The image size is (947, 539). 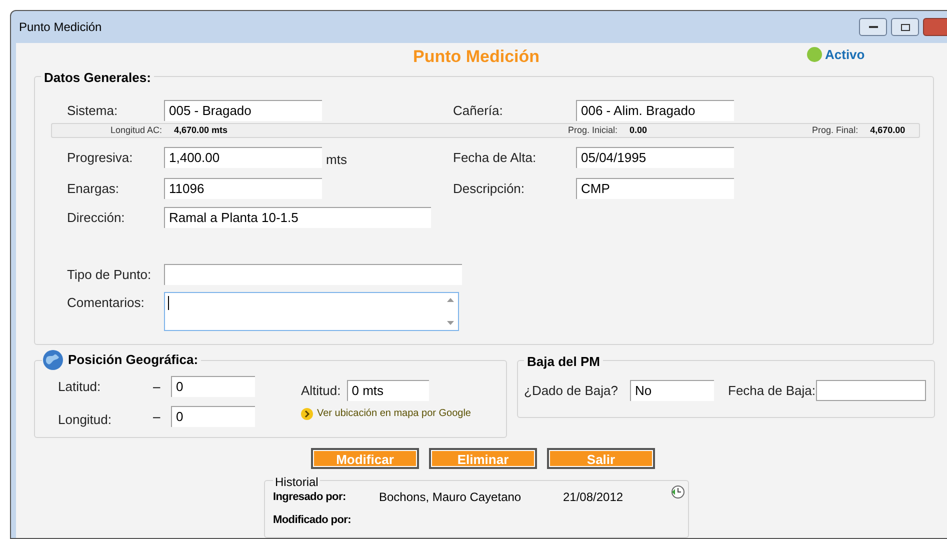 What do you see at coordinates (100, 157) in the screenshot?
I see `field-label: Progresiva:` at bounding box center [100, 157].